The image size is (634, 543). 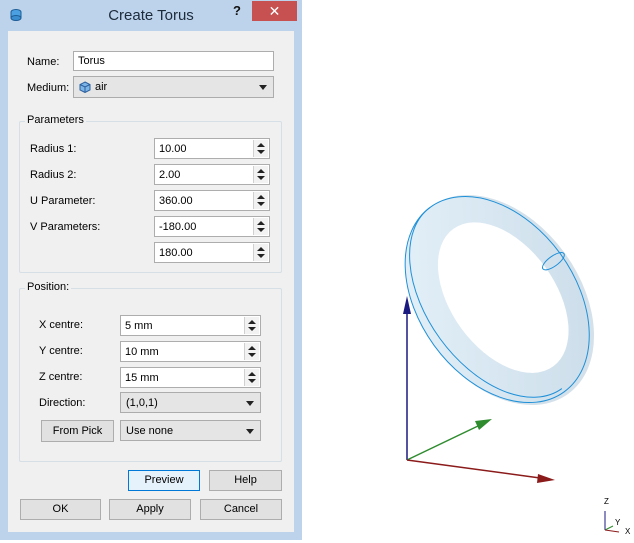 What do you see at coordinates (139, 326) in the screenshot?
I see `x-centre-value: 5 mm` at bounding box center [139, 326].